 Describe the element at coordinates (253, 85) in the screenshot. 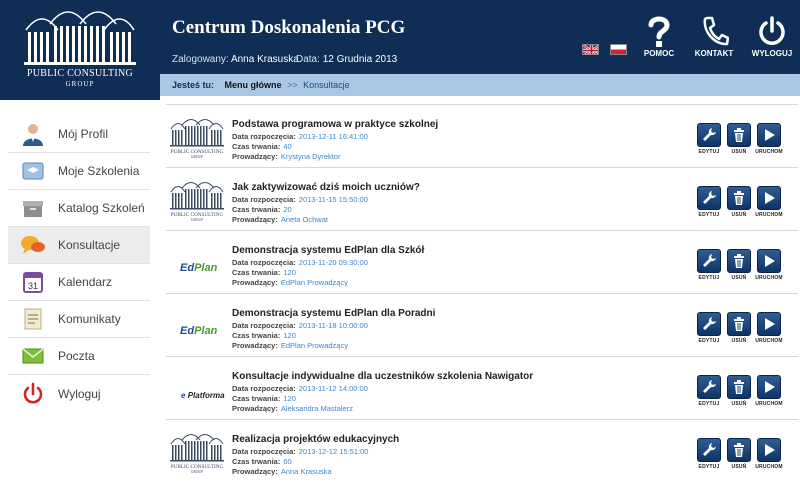

I see `breadcrumb-home-link: Menu główne` at that location.